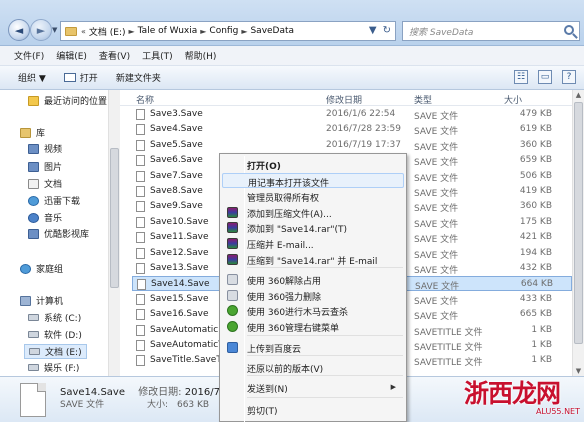 This screenshot has height=422, width=584. Describe the element at coordinates (33, 400) in the screenshot. I see `file-large-icon` at that location.